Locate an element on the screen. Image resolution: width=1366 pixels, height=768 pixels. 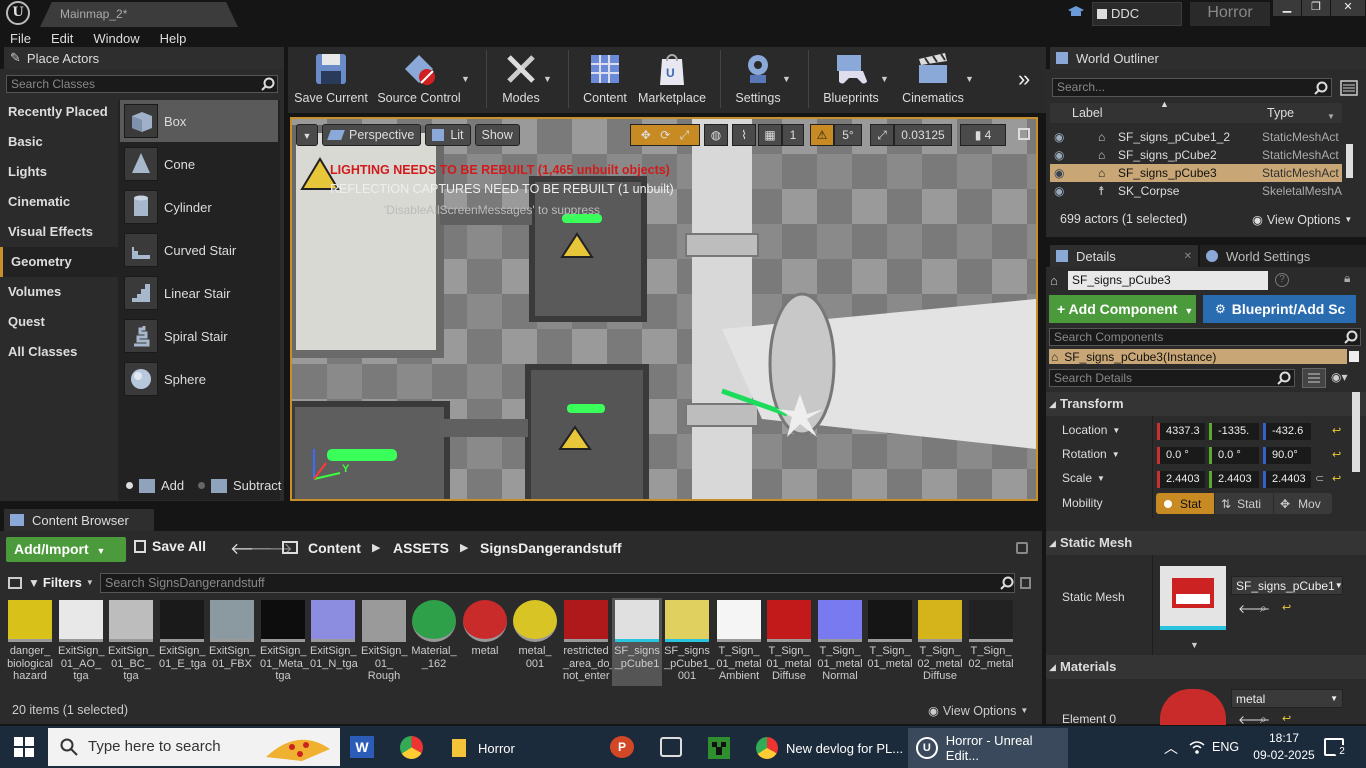
save-all-button: Save All is located at coordinates (170, 546).